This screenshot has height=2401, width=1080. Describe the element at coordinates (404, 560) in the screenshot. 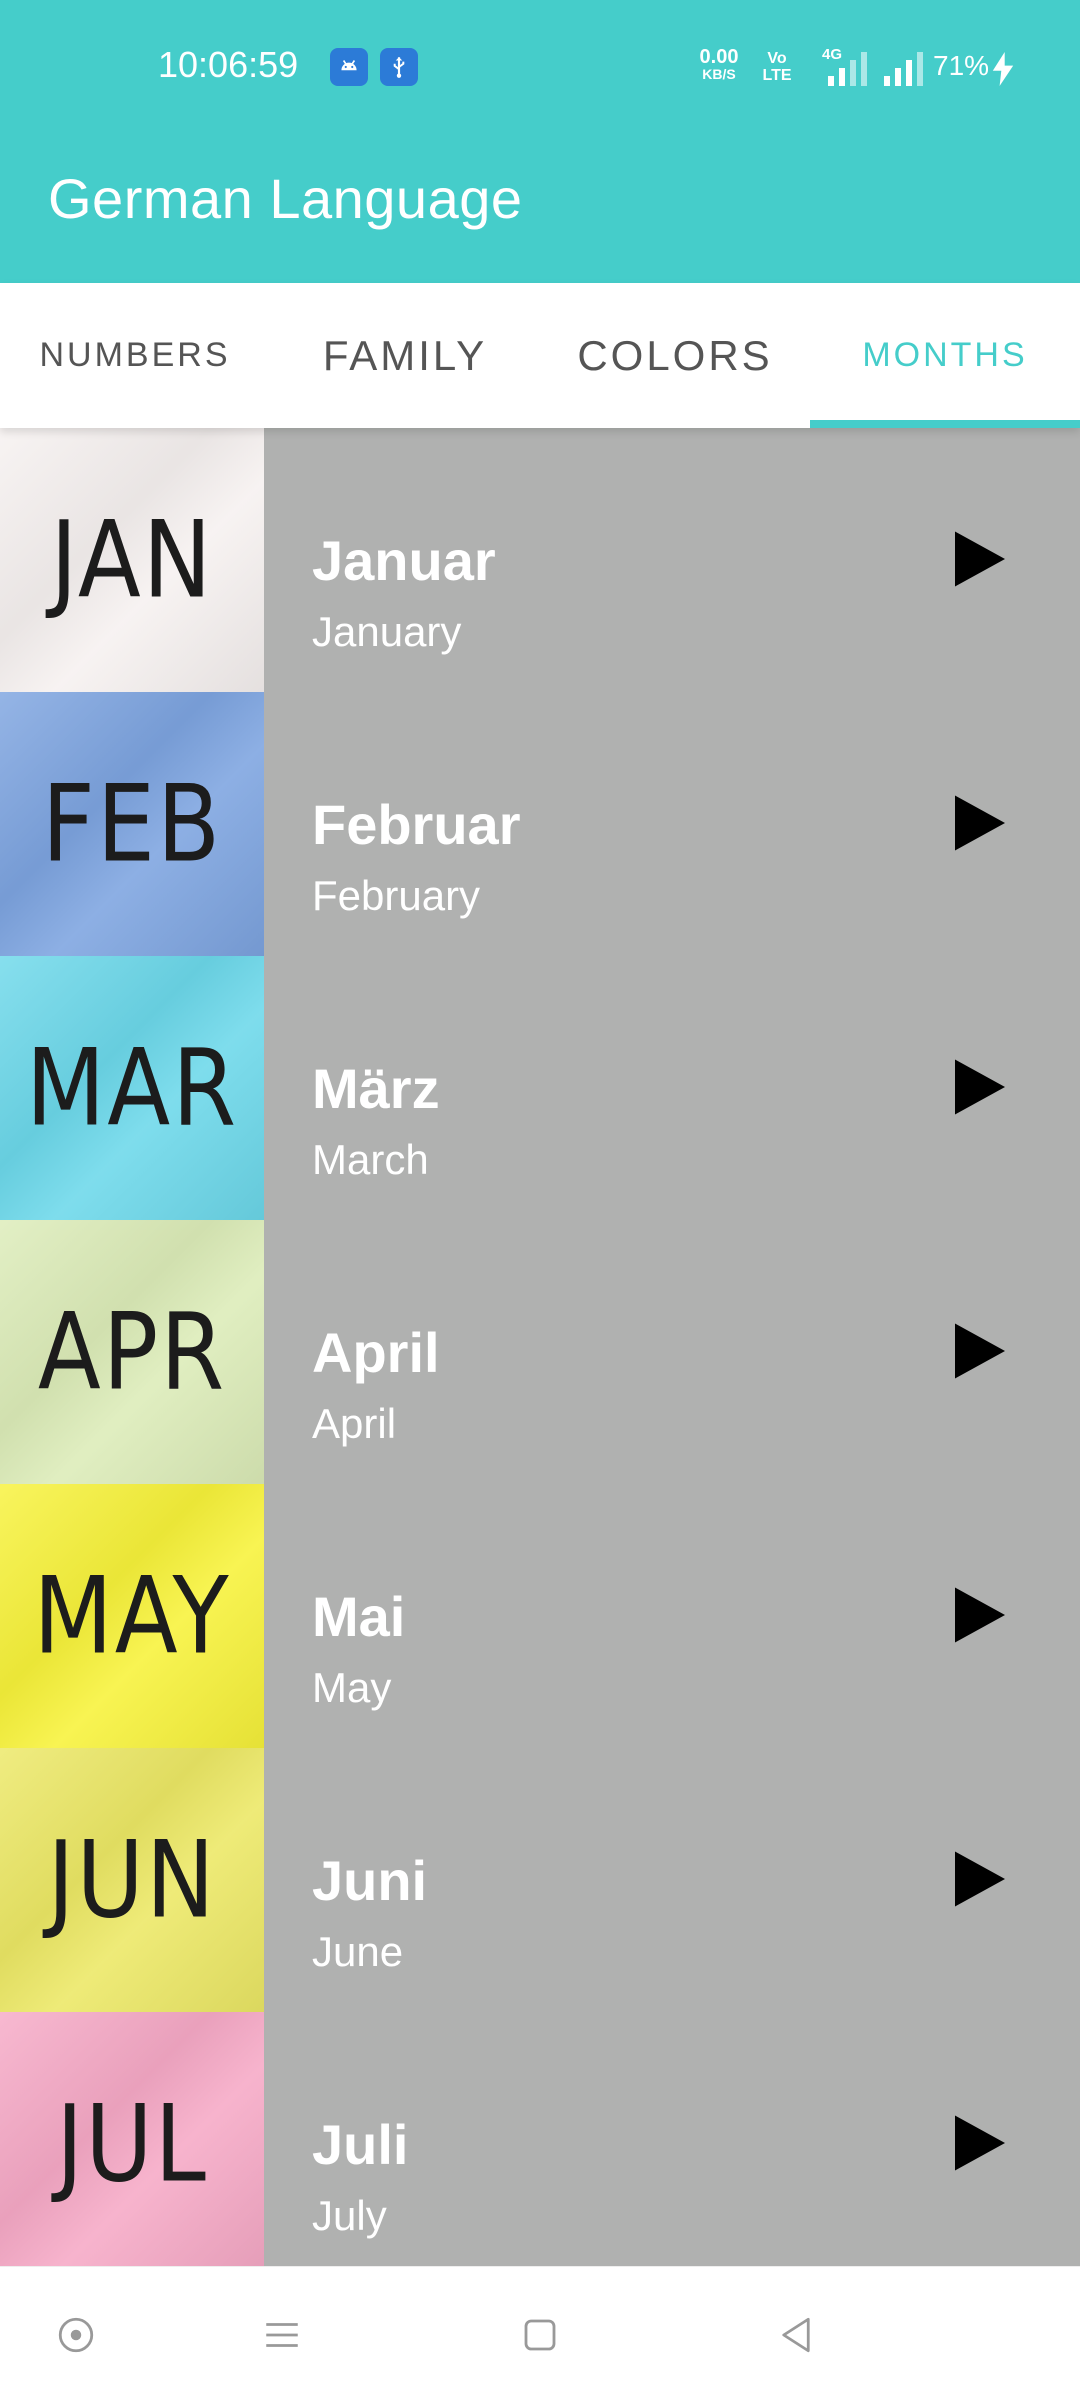

I see `german-word: Januar` at that location.